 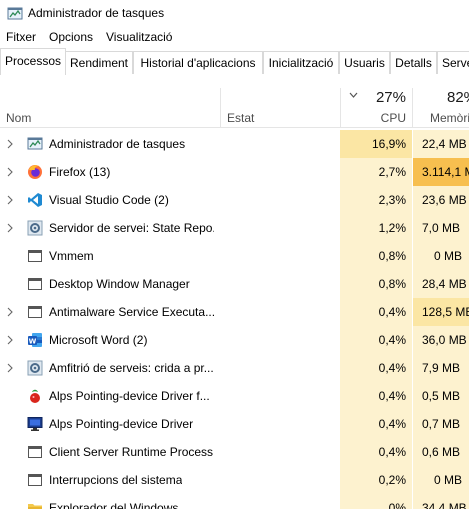 I want to click on task-manager-icon, so click(x=15, y=13).